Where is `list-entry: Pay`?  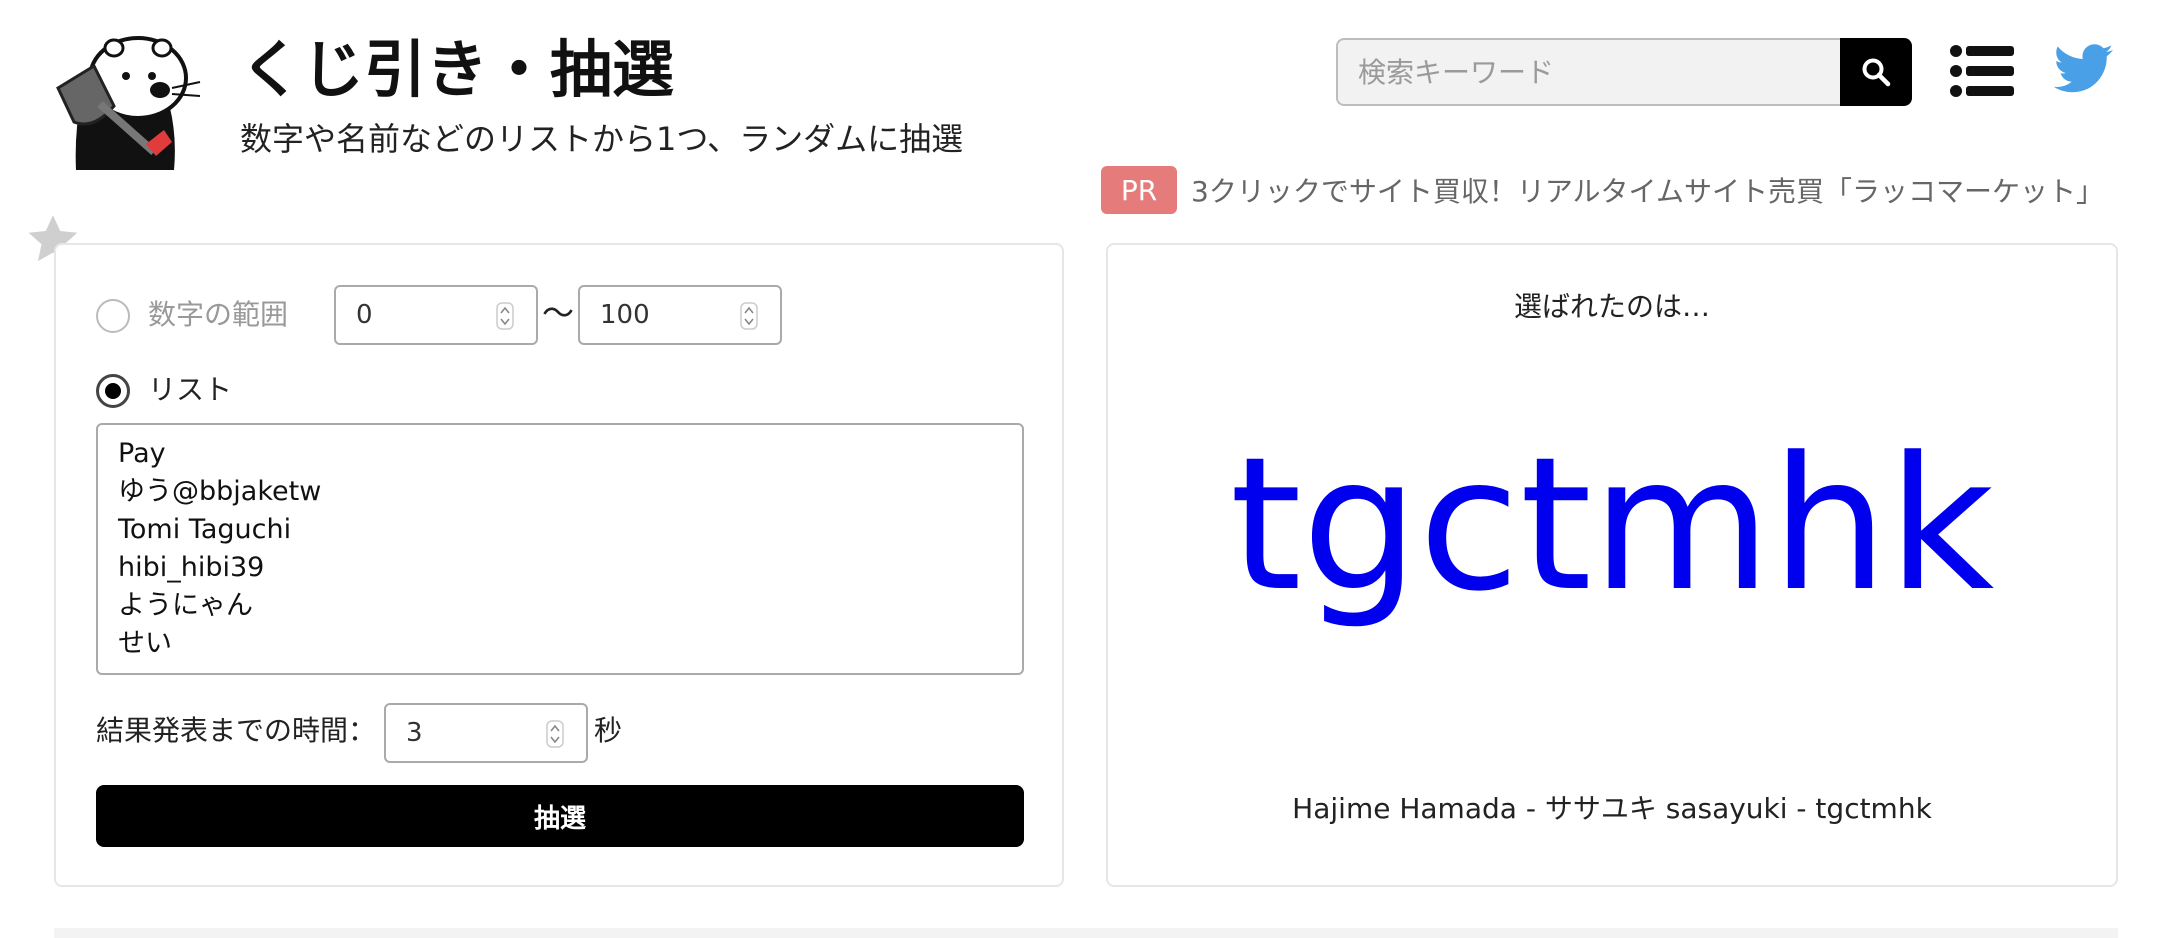 list-entry: Pay is located at coordinates (142, 453).